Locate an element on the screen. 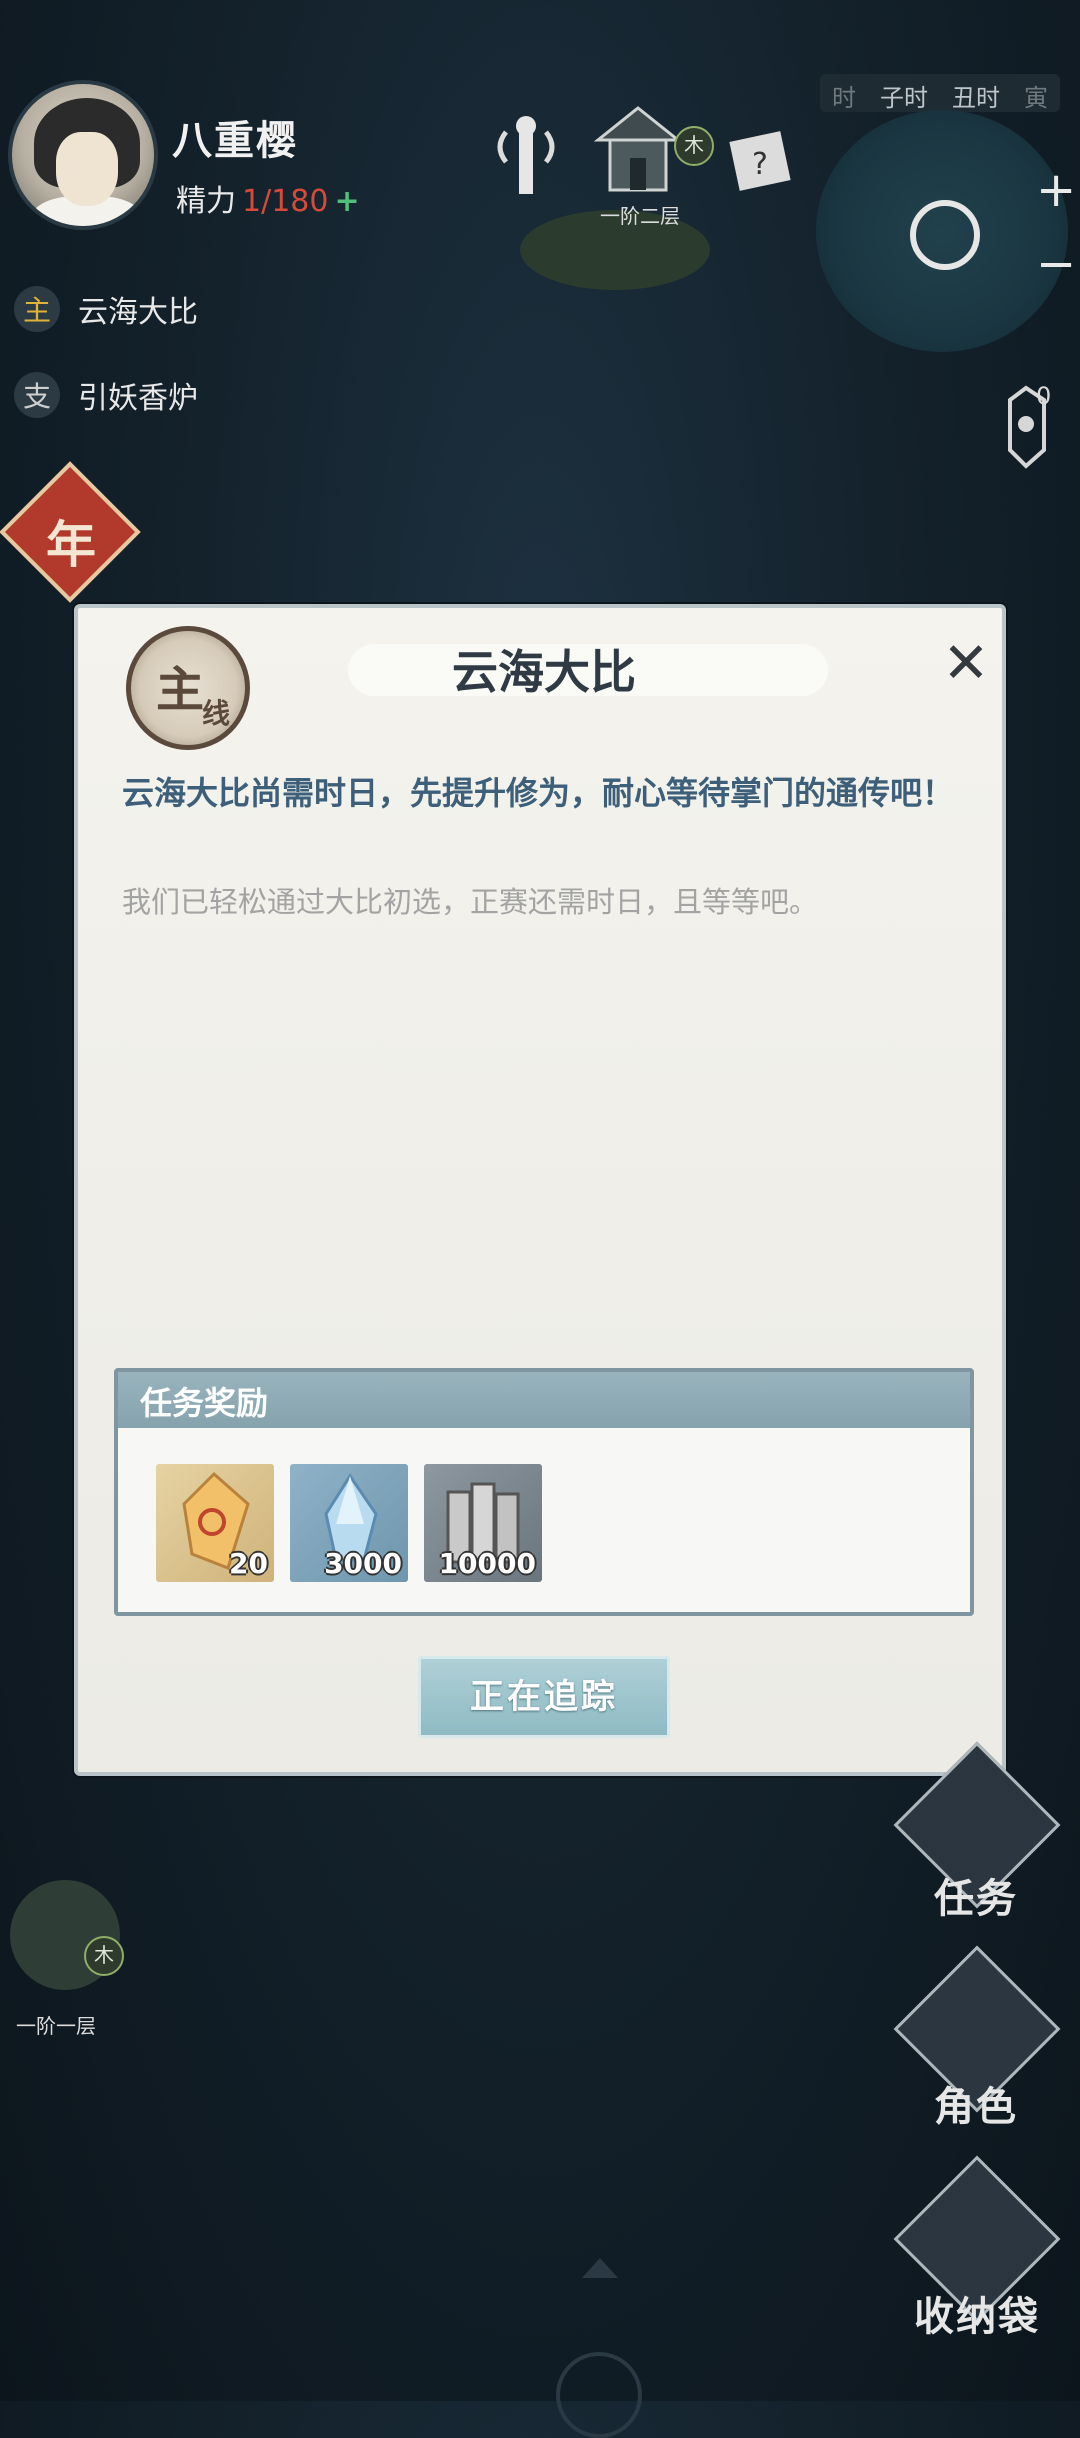  player-avatar is located at coordinates (83, 155).